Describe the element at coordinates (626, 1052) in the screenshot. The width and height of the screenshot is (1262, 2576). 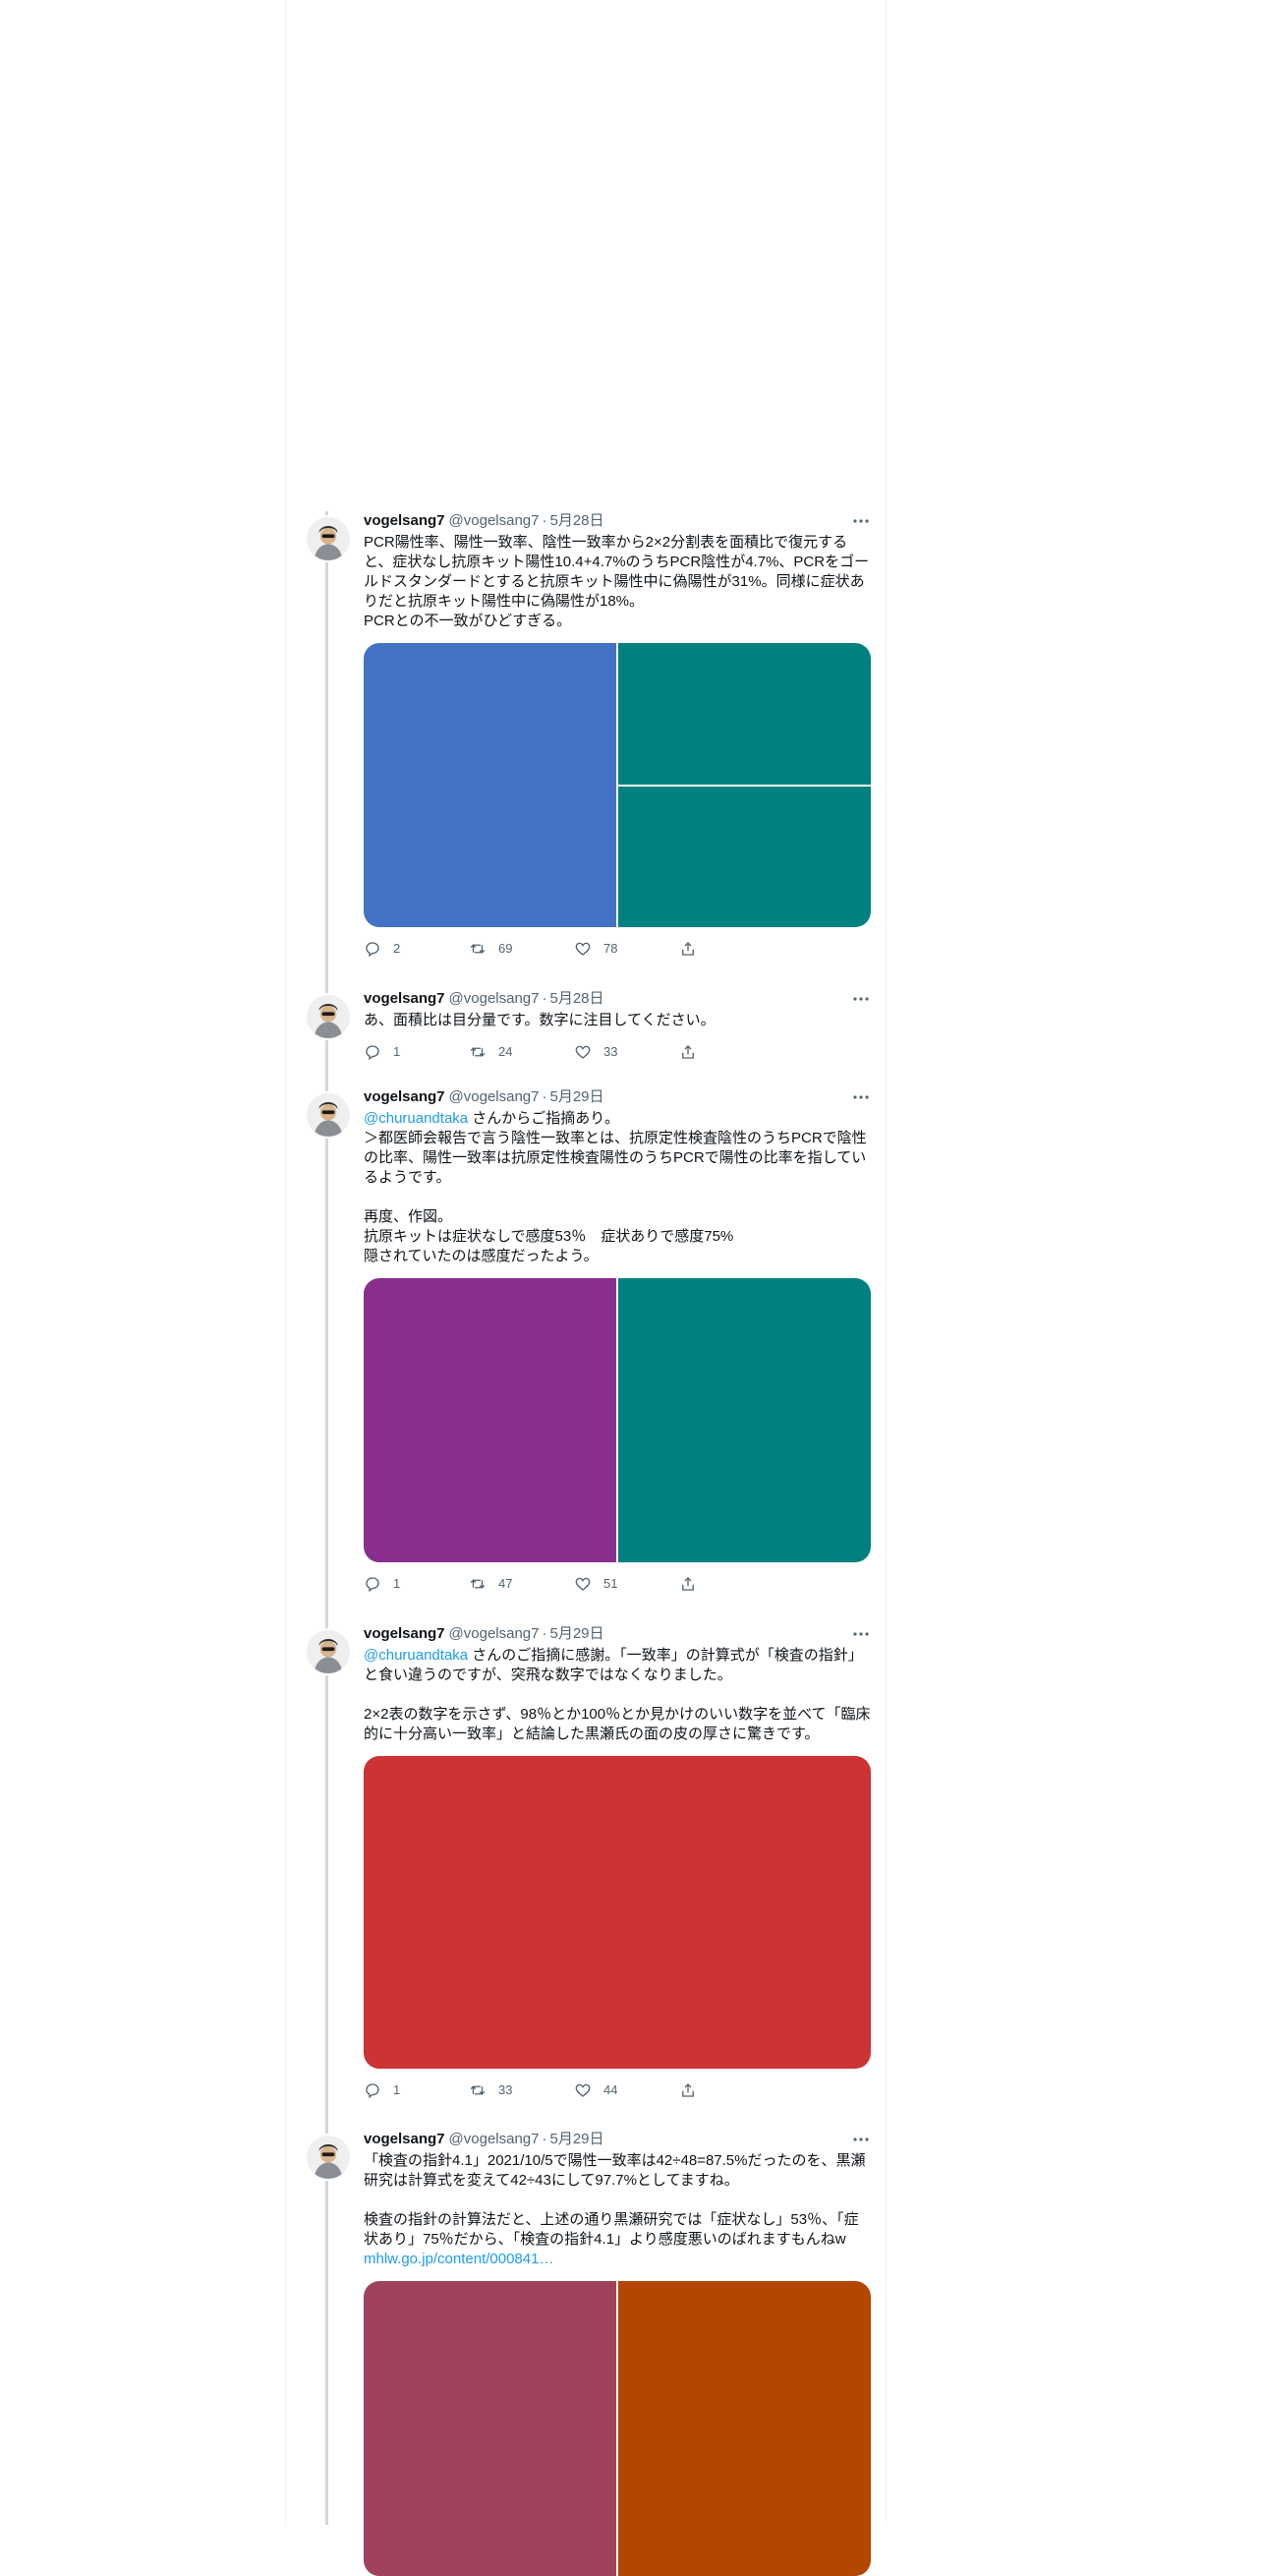
I see `like-button: 33` at that location.